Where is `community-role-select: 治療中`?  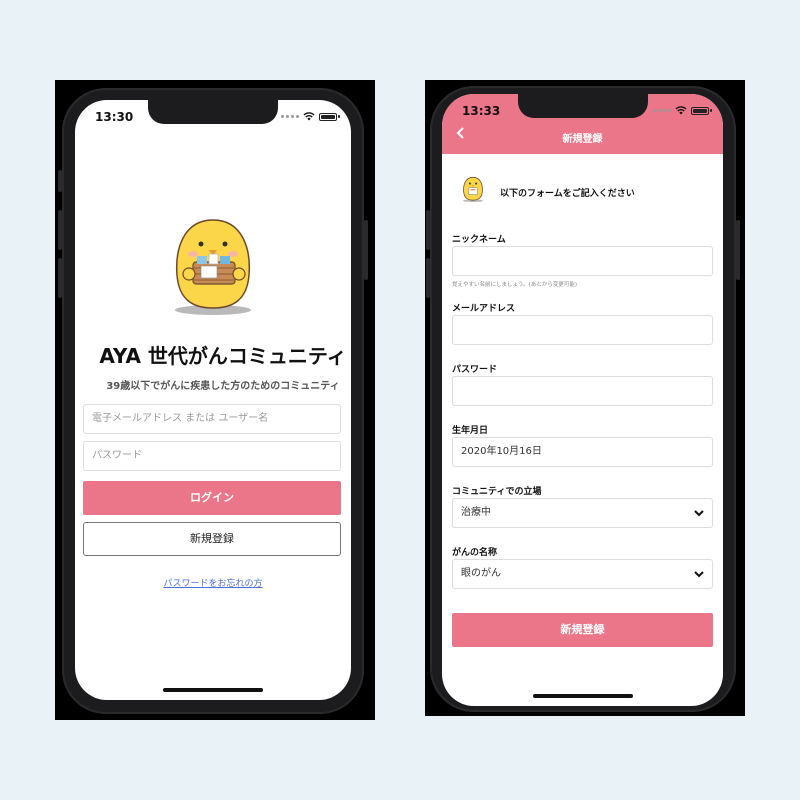
community-role-select: 治療中 is located at coordinates (582, 513).